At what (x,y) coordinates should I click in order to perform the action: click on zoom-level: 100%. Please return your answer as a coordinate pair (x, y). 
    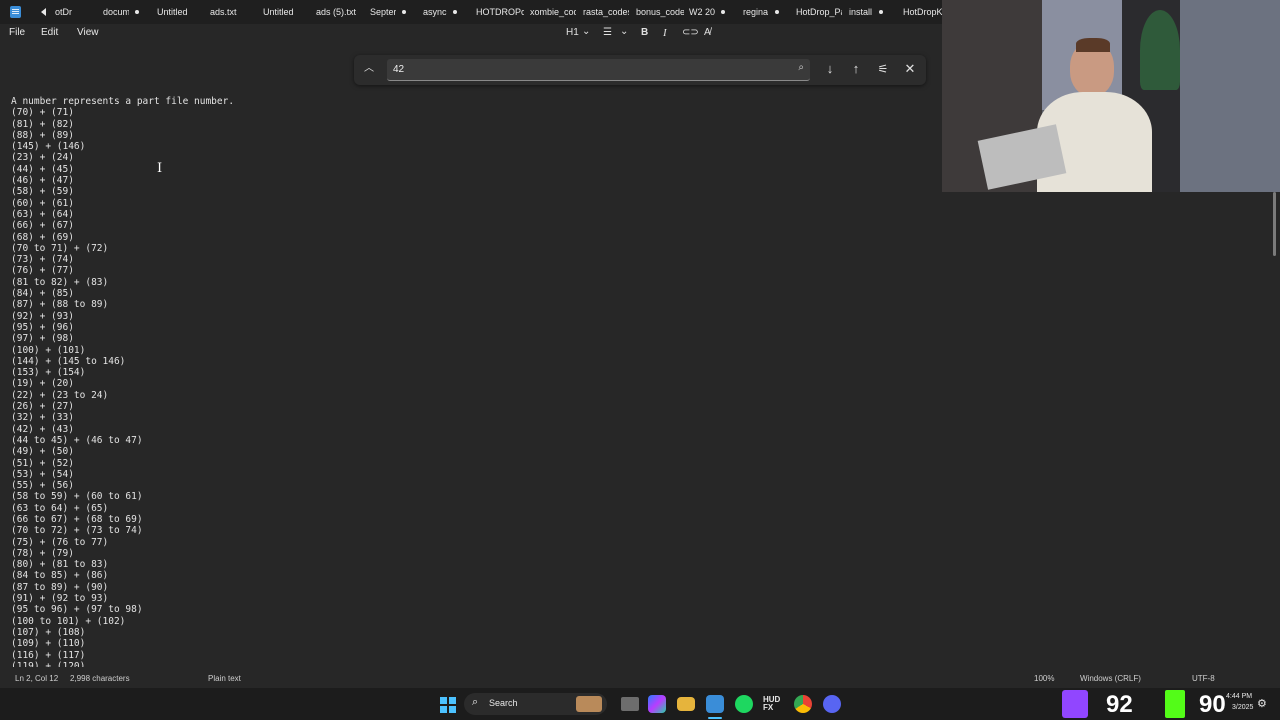
    Looking at the image, I should click on (1044, 678).